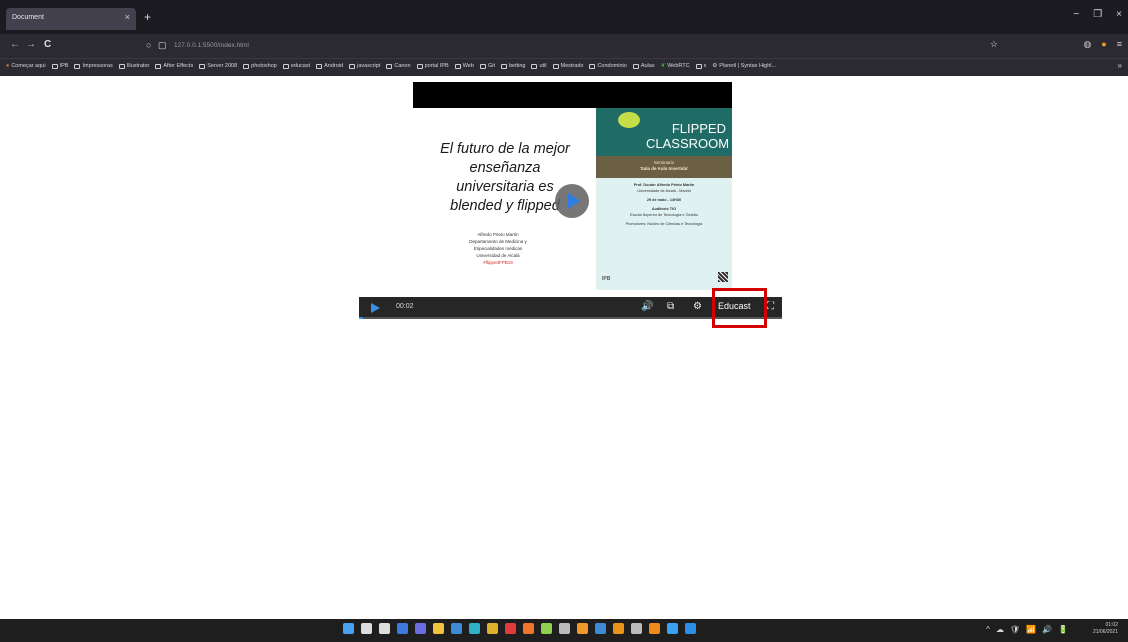 The width and height of the screenshot is (1128, 642). Describe the element at coordinates (1076, 14) in the screenshot. I see `minimize-button: −` at that location.